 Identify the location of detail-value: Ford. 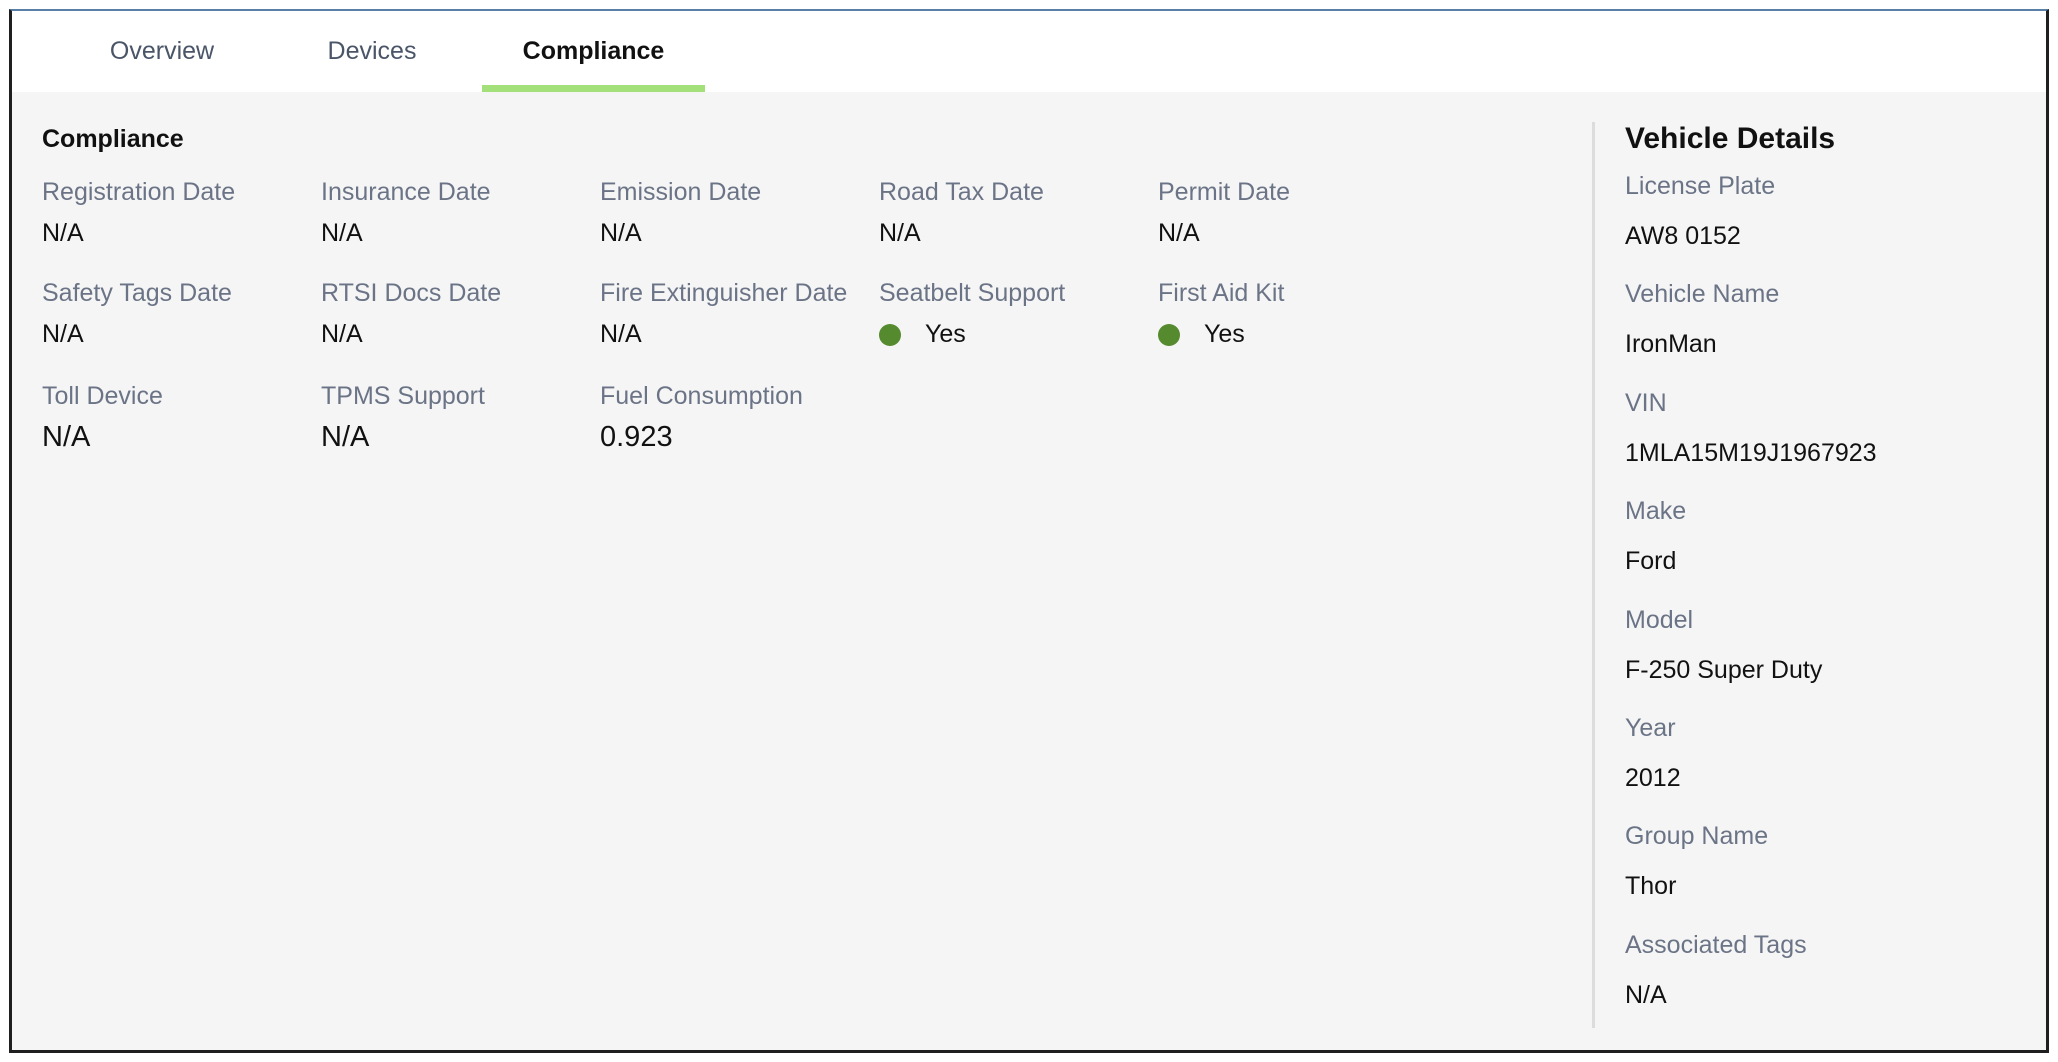
(1651, 561).